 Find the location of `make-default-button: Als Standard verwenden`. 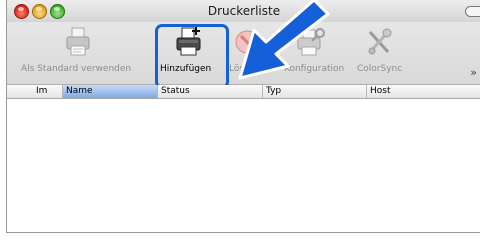

make-default-button: Als Standard verwenden is located at coordinates (78, 53).